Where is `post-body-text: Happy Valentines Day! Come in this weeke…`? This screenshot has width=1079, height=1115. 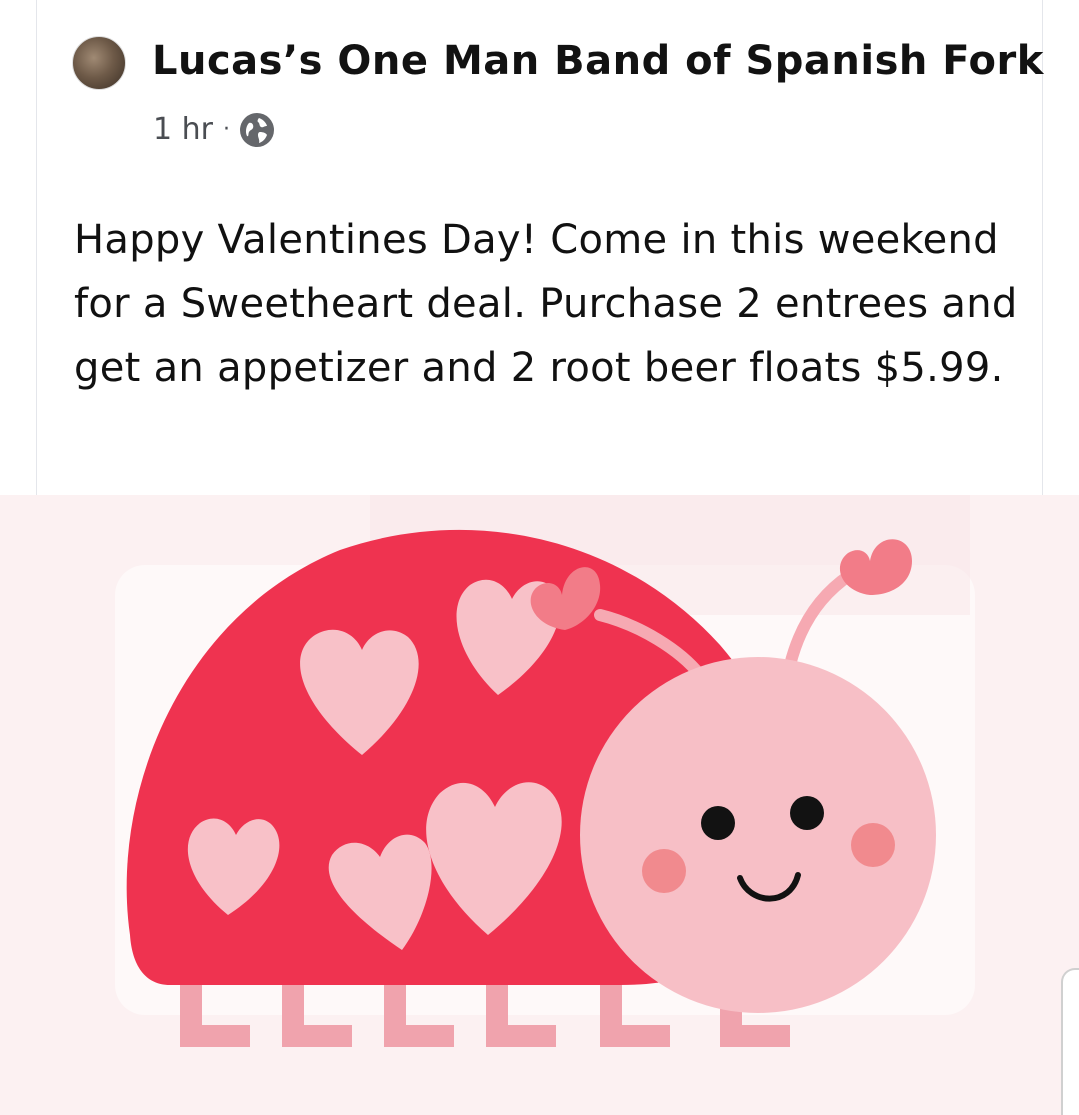 post-body-text: Happy Valentines Day! Come in this weeke… is located at coordinates (546, 304).